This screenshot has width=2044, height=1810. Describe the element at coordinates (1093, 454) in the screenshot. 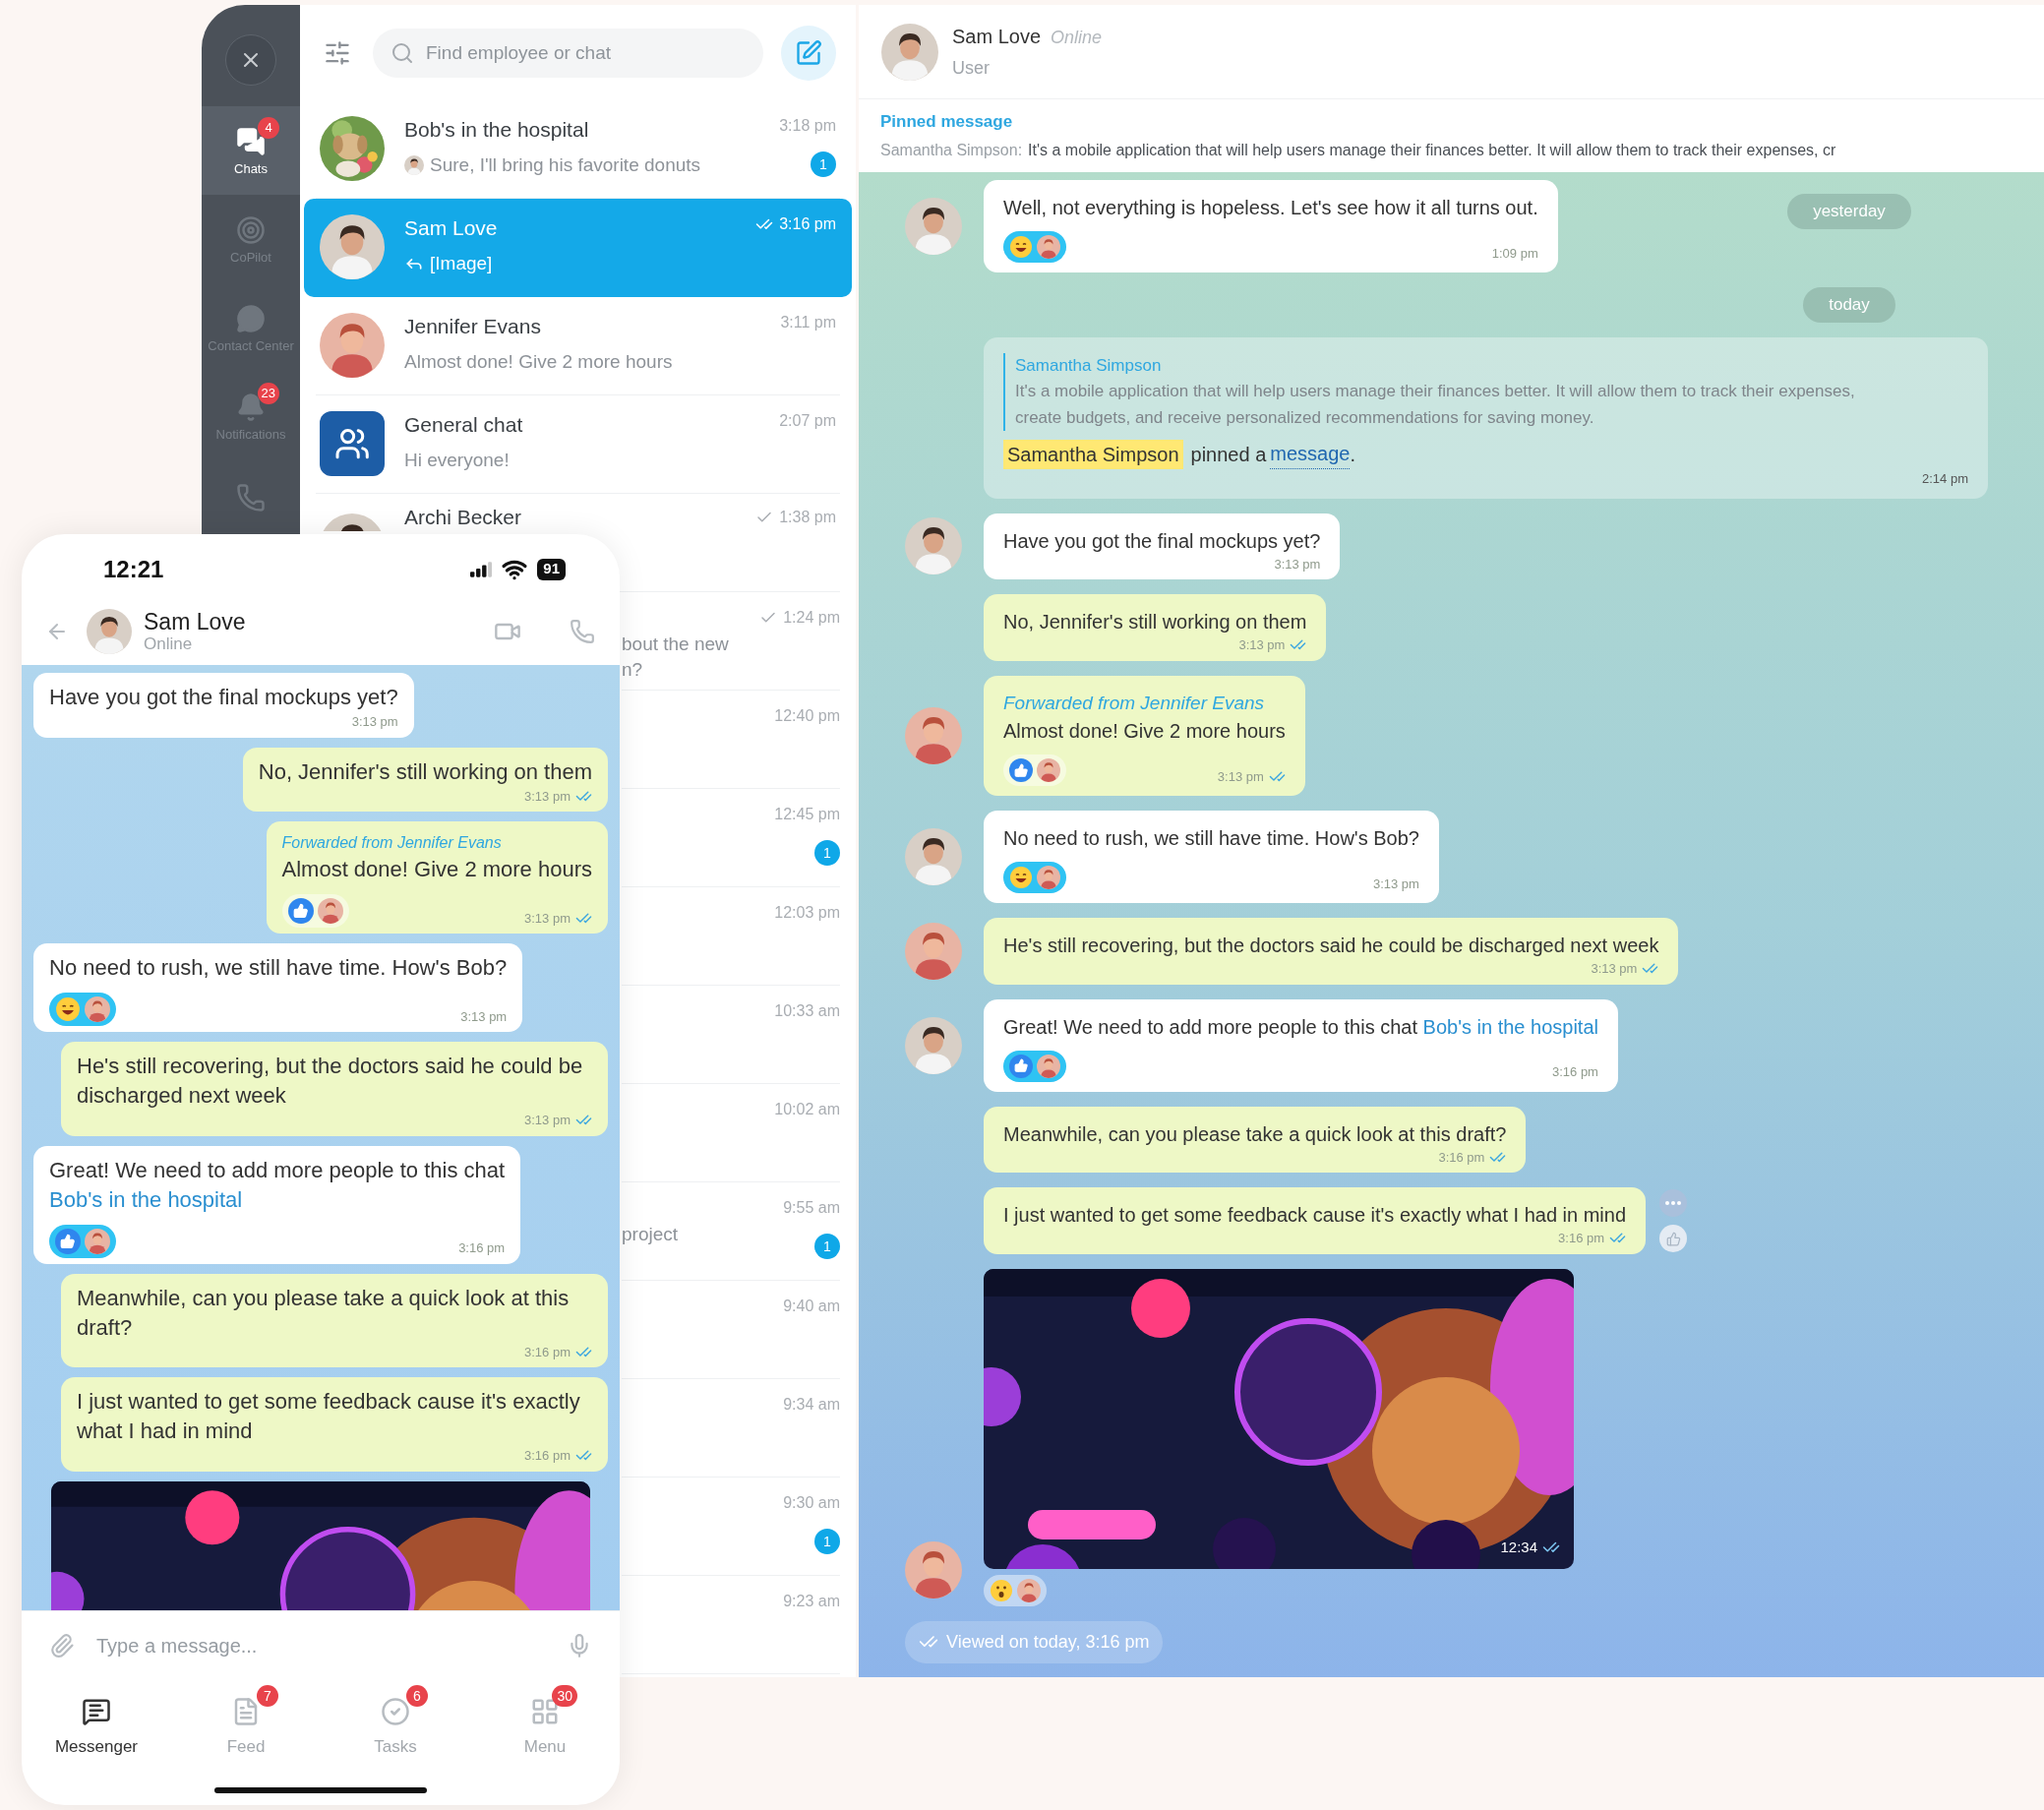

I see `user-mention: Samantha Simpson` at that location.